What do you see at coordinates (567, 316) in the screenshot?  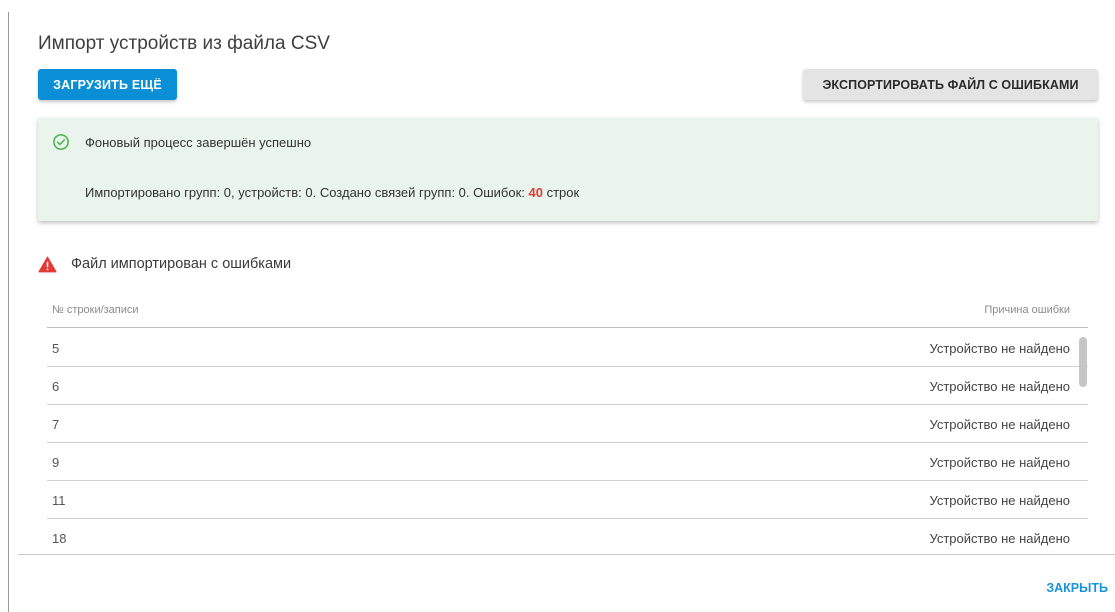 I see `errors-table-header: № строки/записи Причина ошибки` at bounding box center [567, 316].